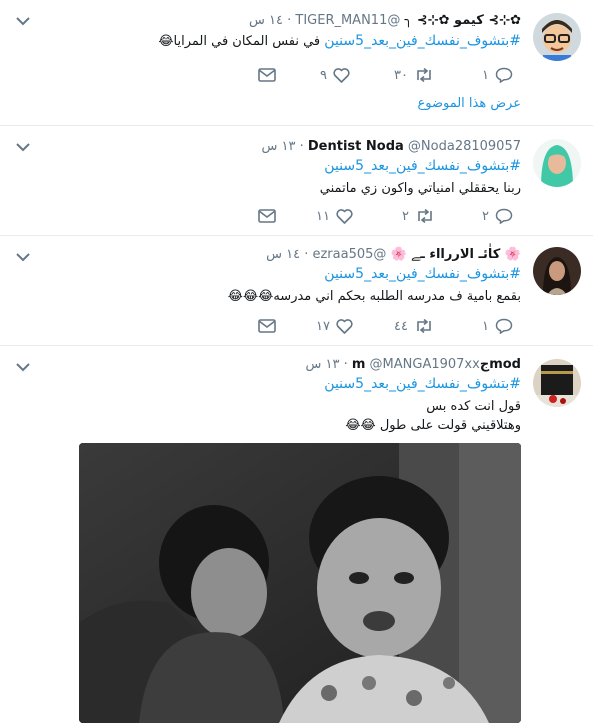 This screenshot has height=723, width=593. I want to click on reply-button: ٢, so click(497, 216).